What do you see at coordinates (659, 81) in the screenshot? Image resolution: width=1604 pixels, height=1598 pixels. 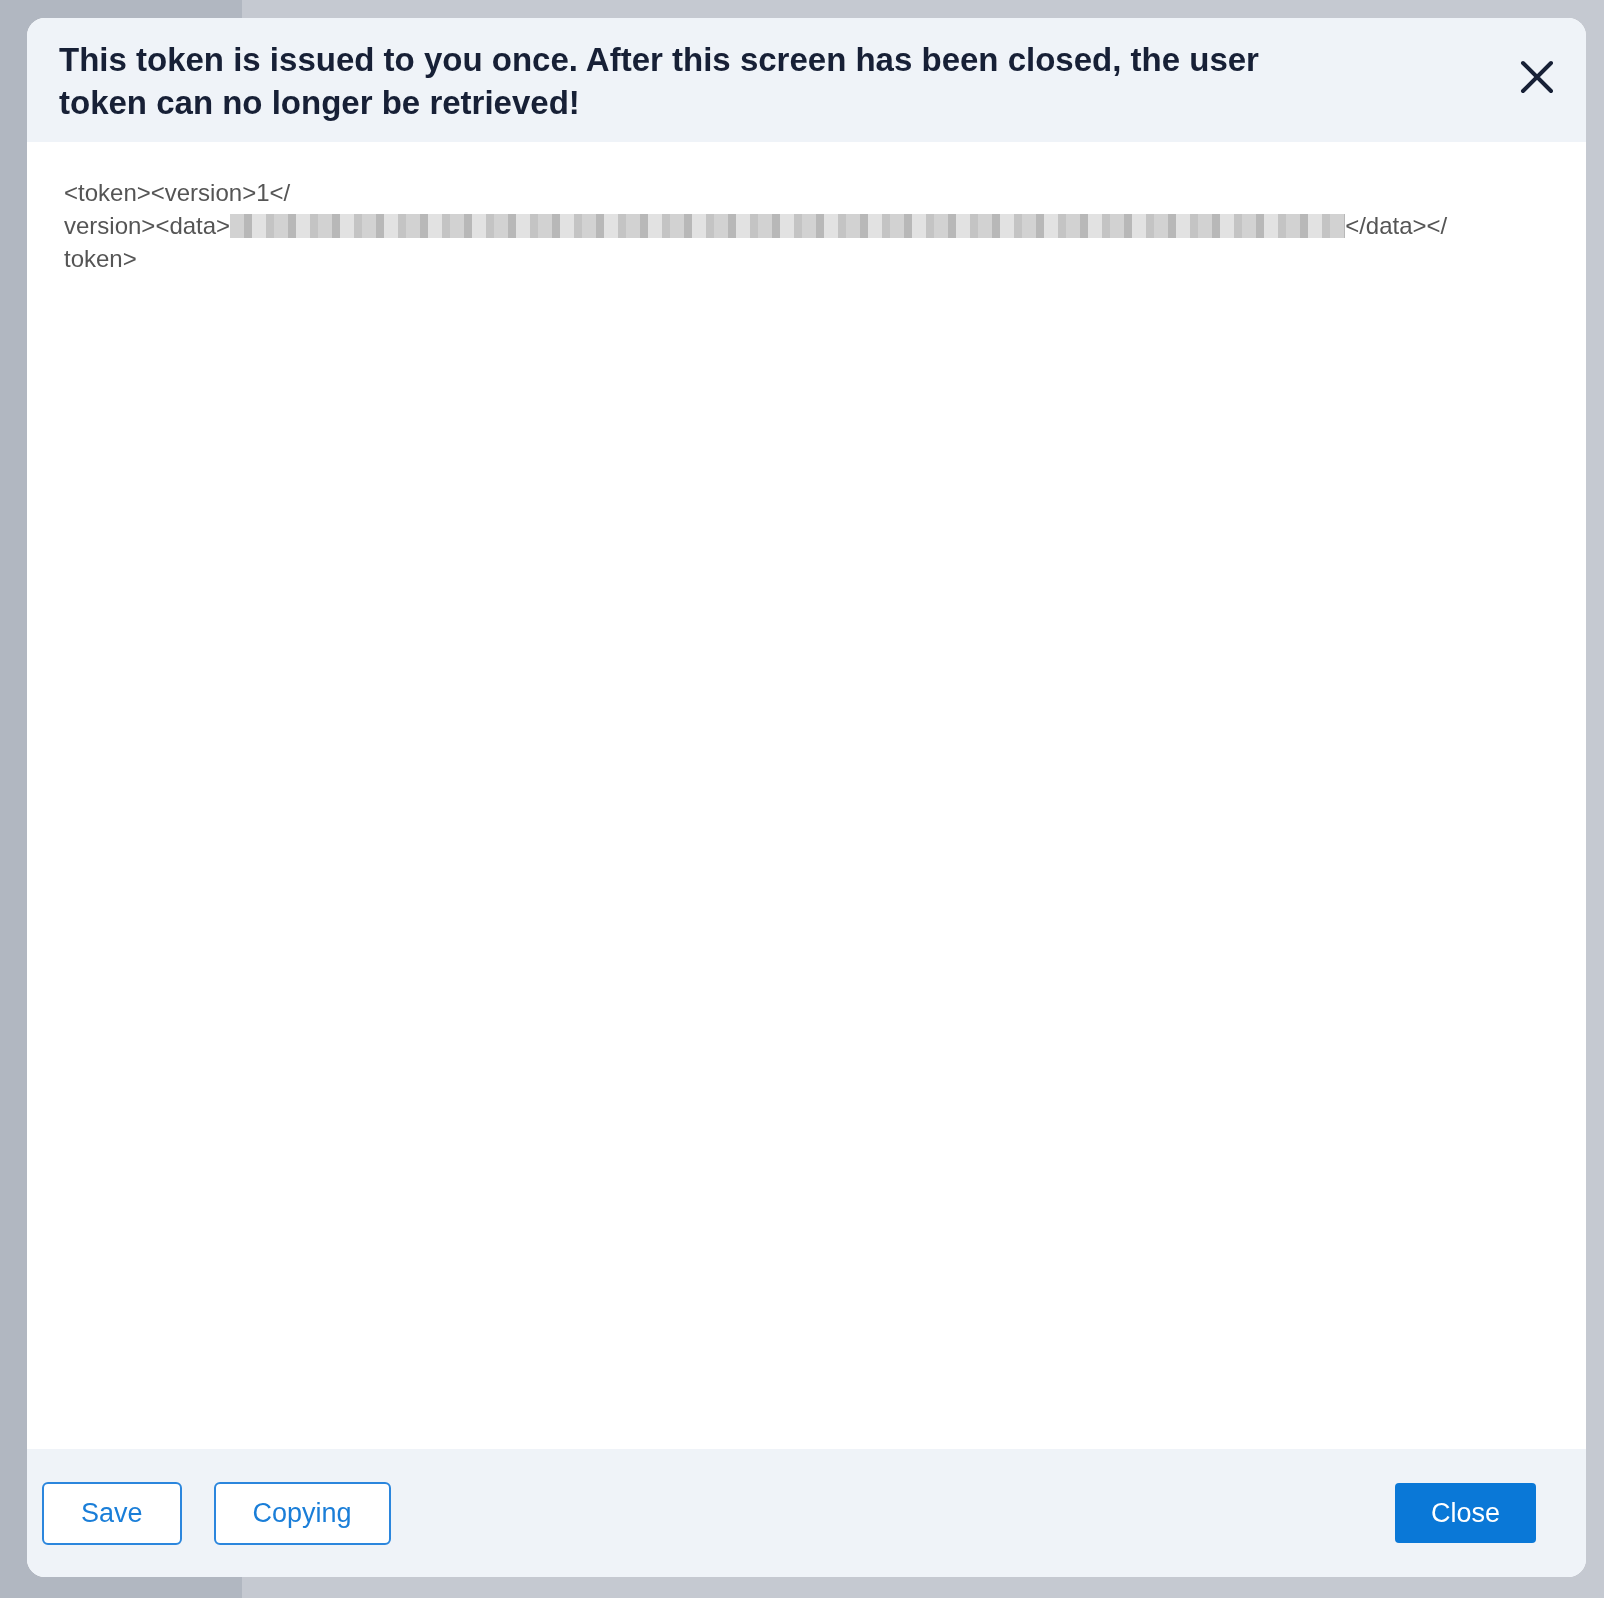 I see `dialog-title: This token is issued to you once. After this screen has been closed, the user token can no longer be retrieved!` at bounding box center [659, 81].